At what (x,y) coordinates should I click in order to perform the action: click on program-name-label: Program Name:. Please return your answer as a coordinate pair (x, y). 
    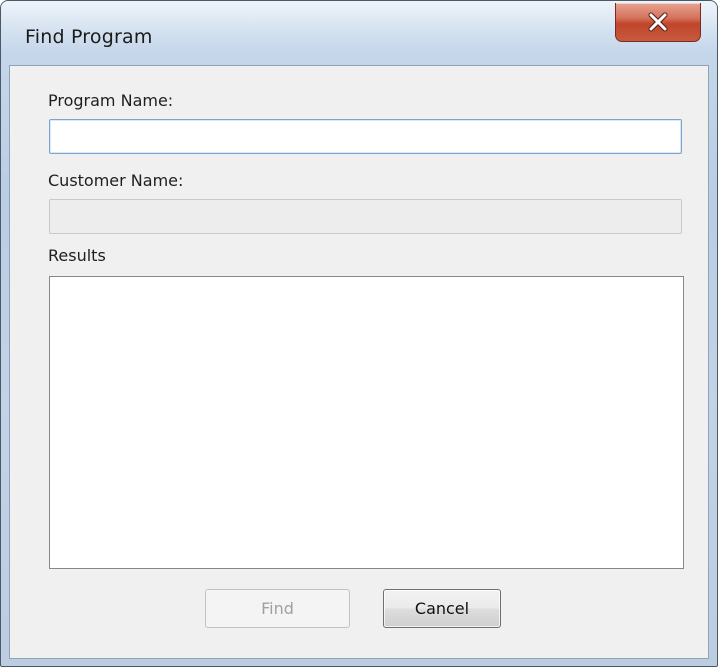
    Looking at the image, I should click on (111, 100).